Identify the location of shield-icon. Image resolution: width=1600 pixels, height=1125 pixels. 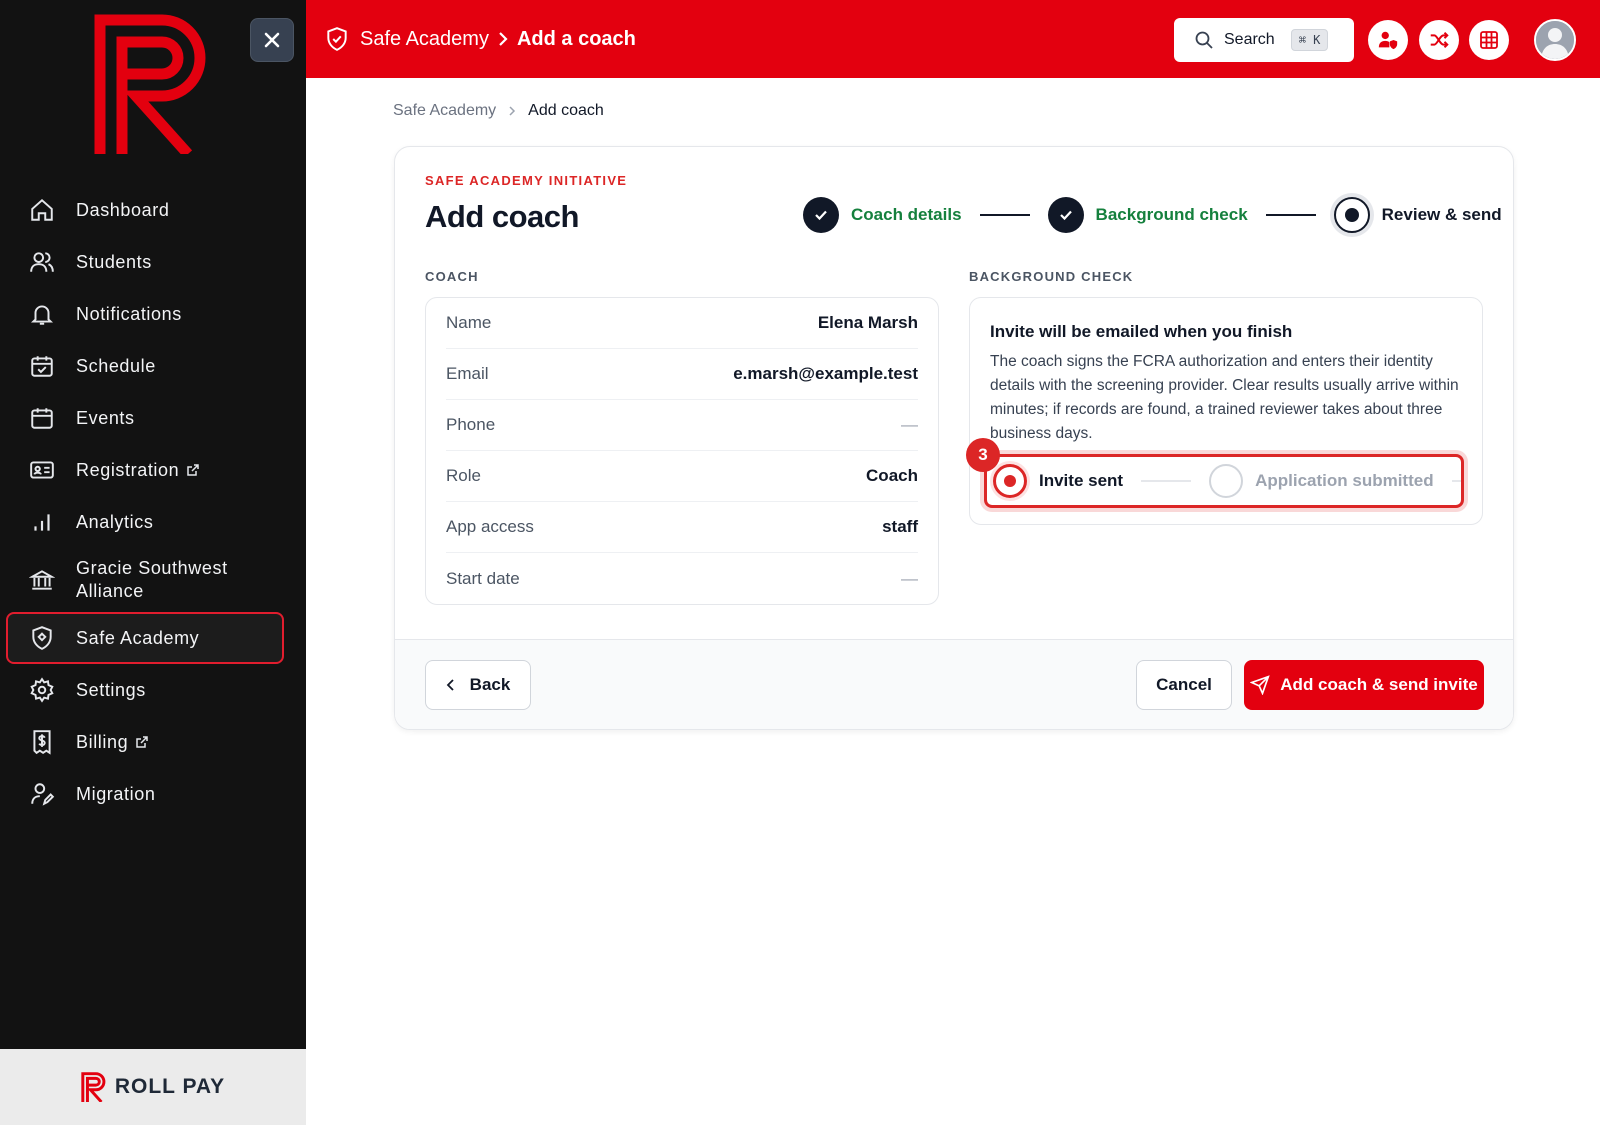
(42, 638).